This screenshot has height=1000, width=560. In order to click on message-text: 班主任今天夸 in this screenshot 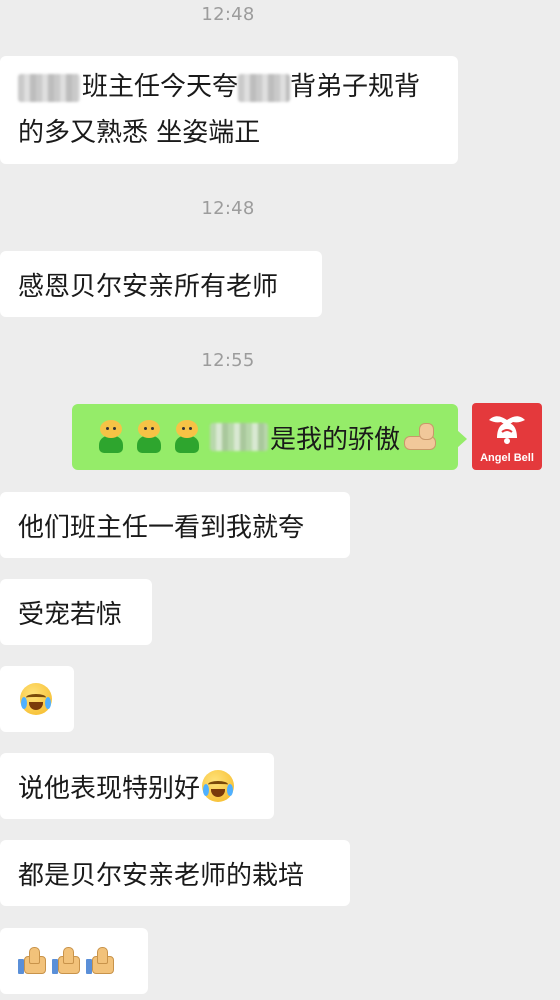, I will do `click(160, 87)`.